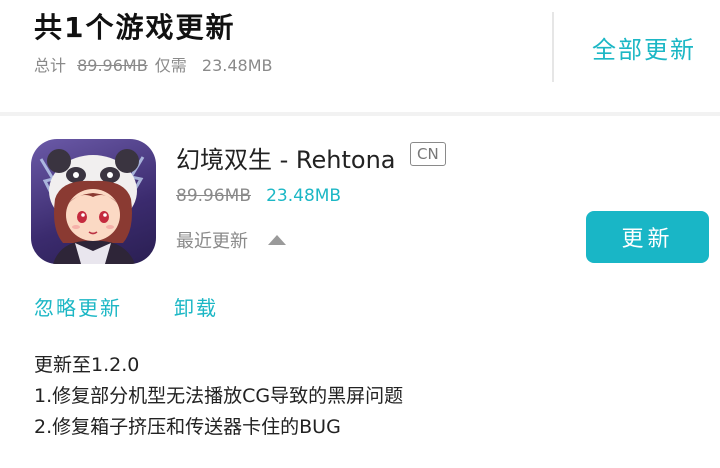 This screenshot has width=720, height=468. I want to click on ignore-update-link: 忽略更新, so click(78, 306).